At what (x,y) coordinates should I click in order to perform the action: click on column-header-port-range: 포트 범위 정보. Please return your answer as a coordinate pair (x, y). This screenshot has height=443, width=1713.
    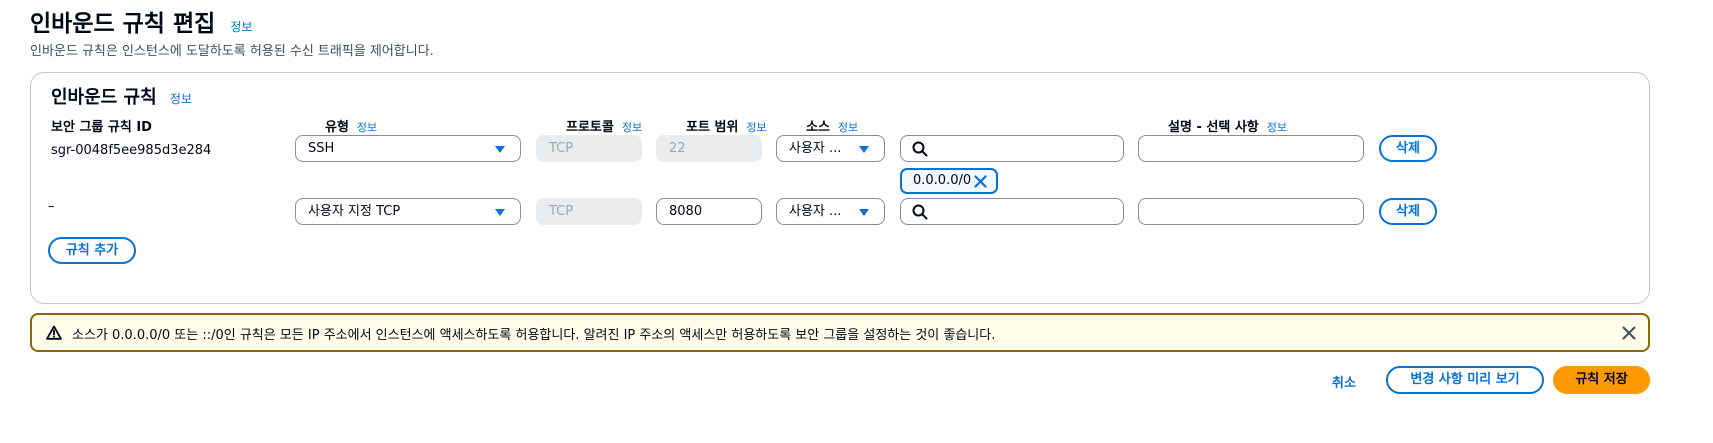
    Looking at the image, I should click on (726, 125).